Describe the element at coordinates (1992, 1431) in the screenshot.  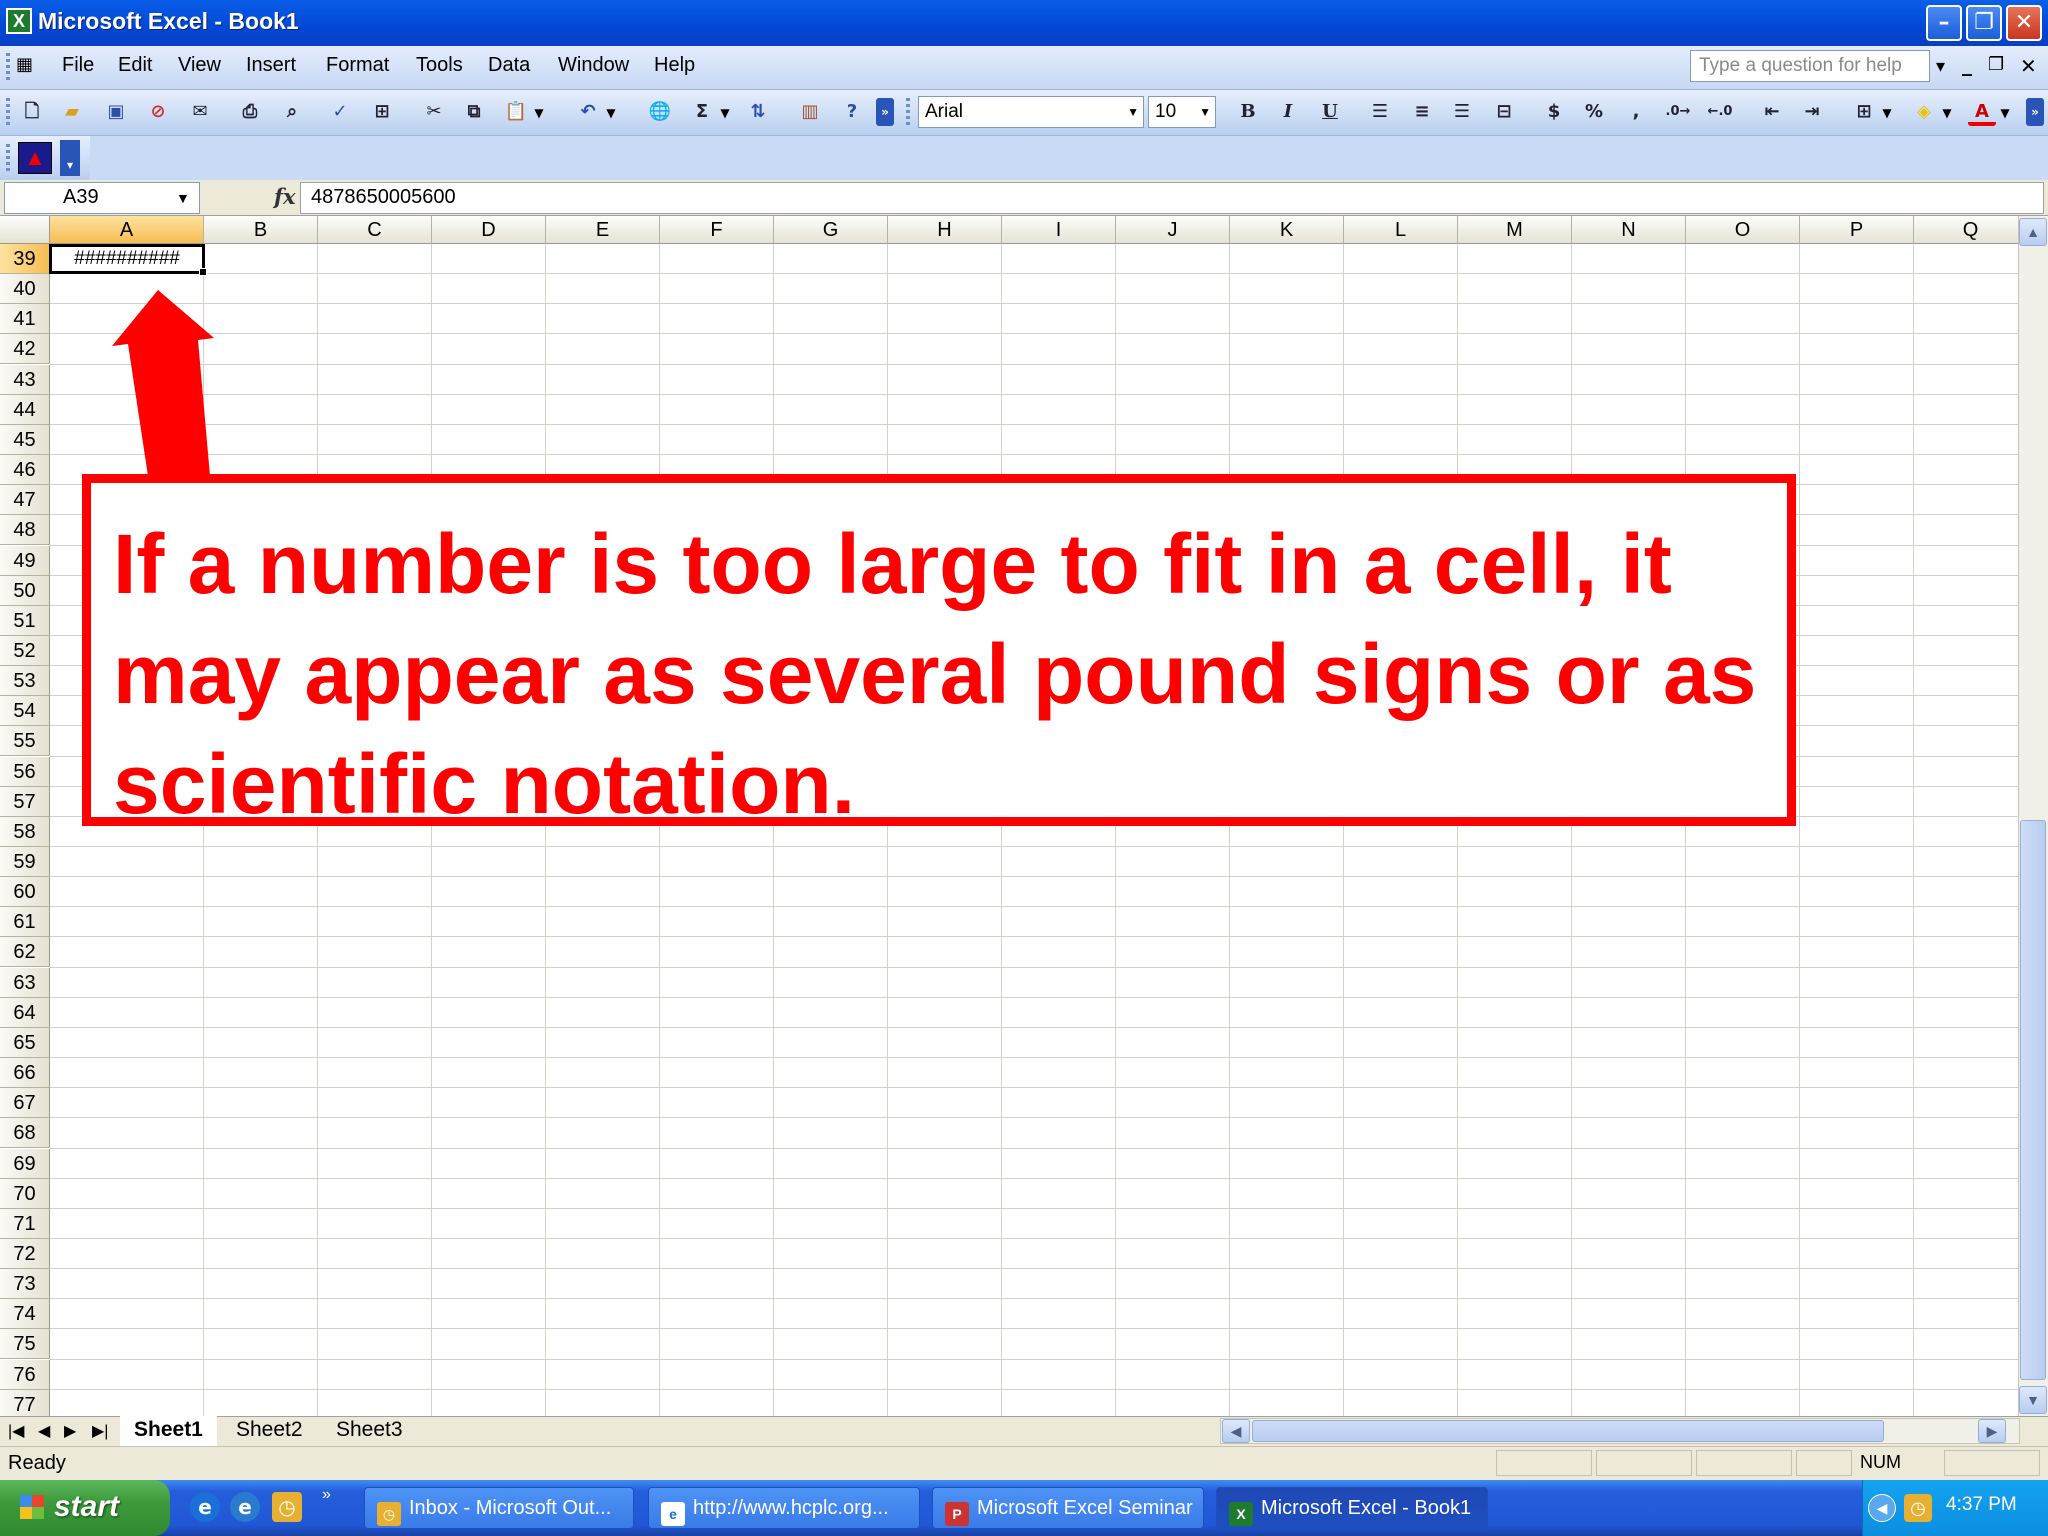
I see `scroll-right-icon: ▶` at that location.